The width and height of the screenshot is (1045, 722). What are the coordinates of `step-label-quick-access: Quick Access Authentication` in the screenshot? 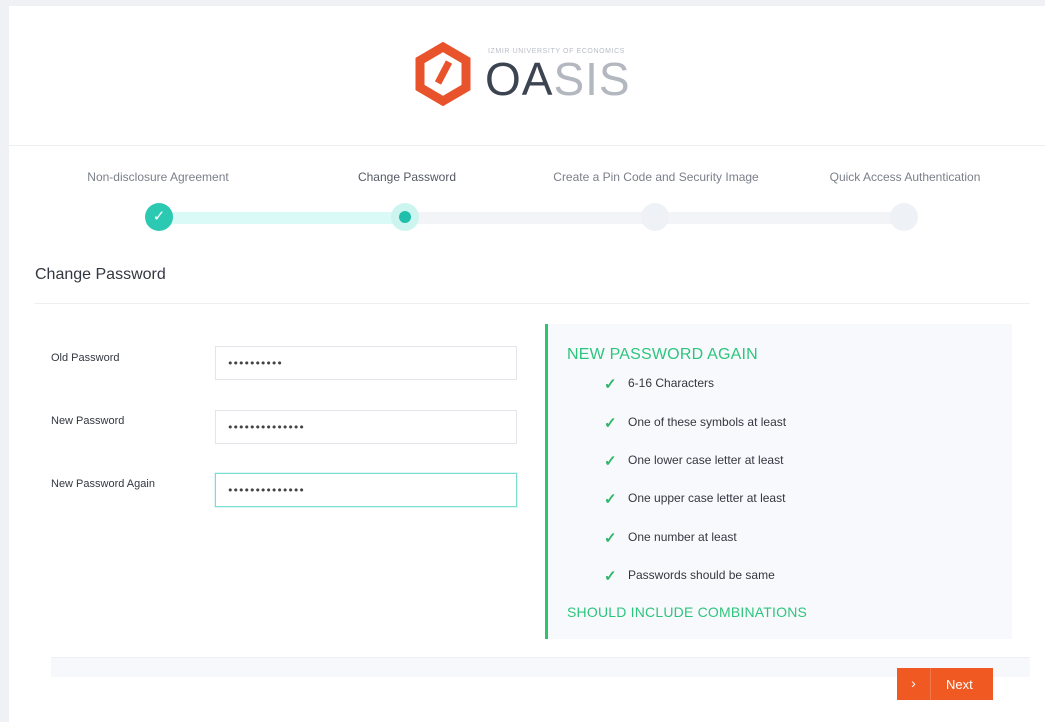 It's located at (905, 177).